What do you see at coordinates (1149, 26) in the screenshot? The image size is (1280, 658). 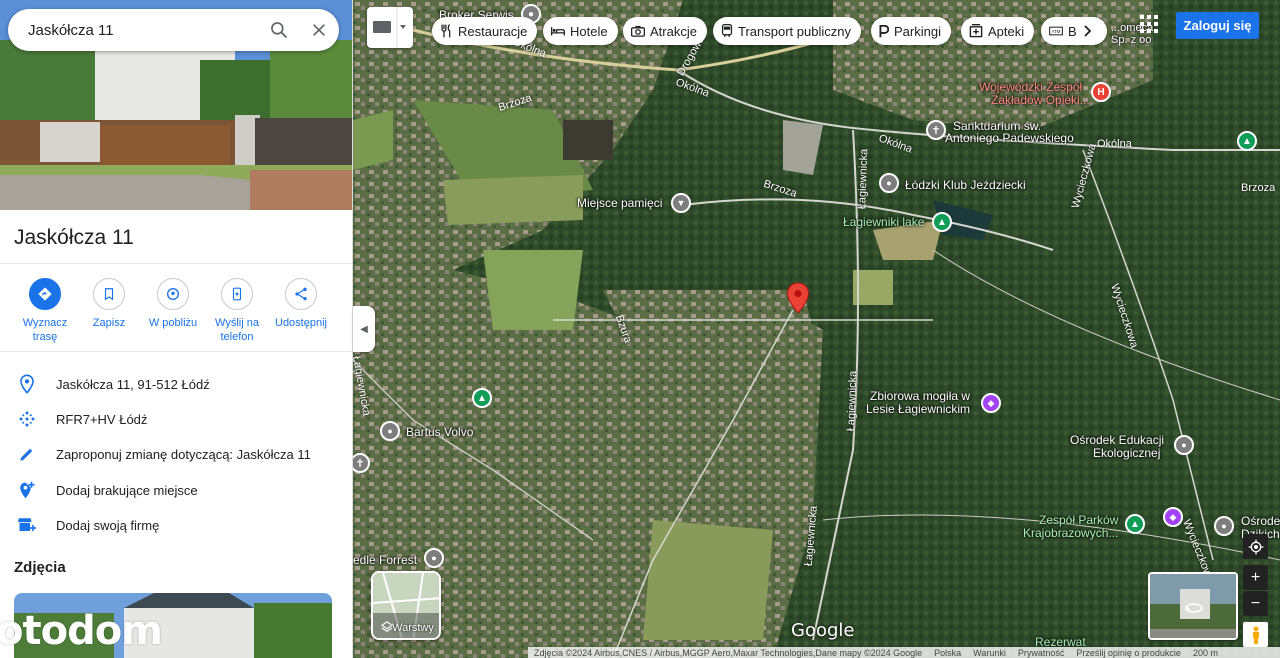 I see `apps-grid-button` at bounding box center [1149, 26].